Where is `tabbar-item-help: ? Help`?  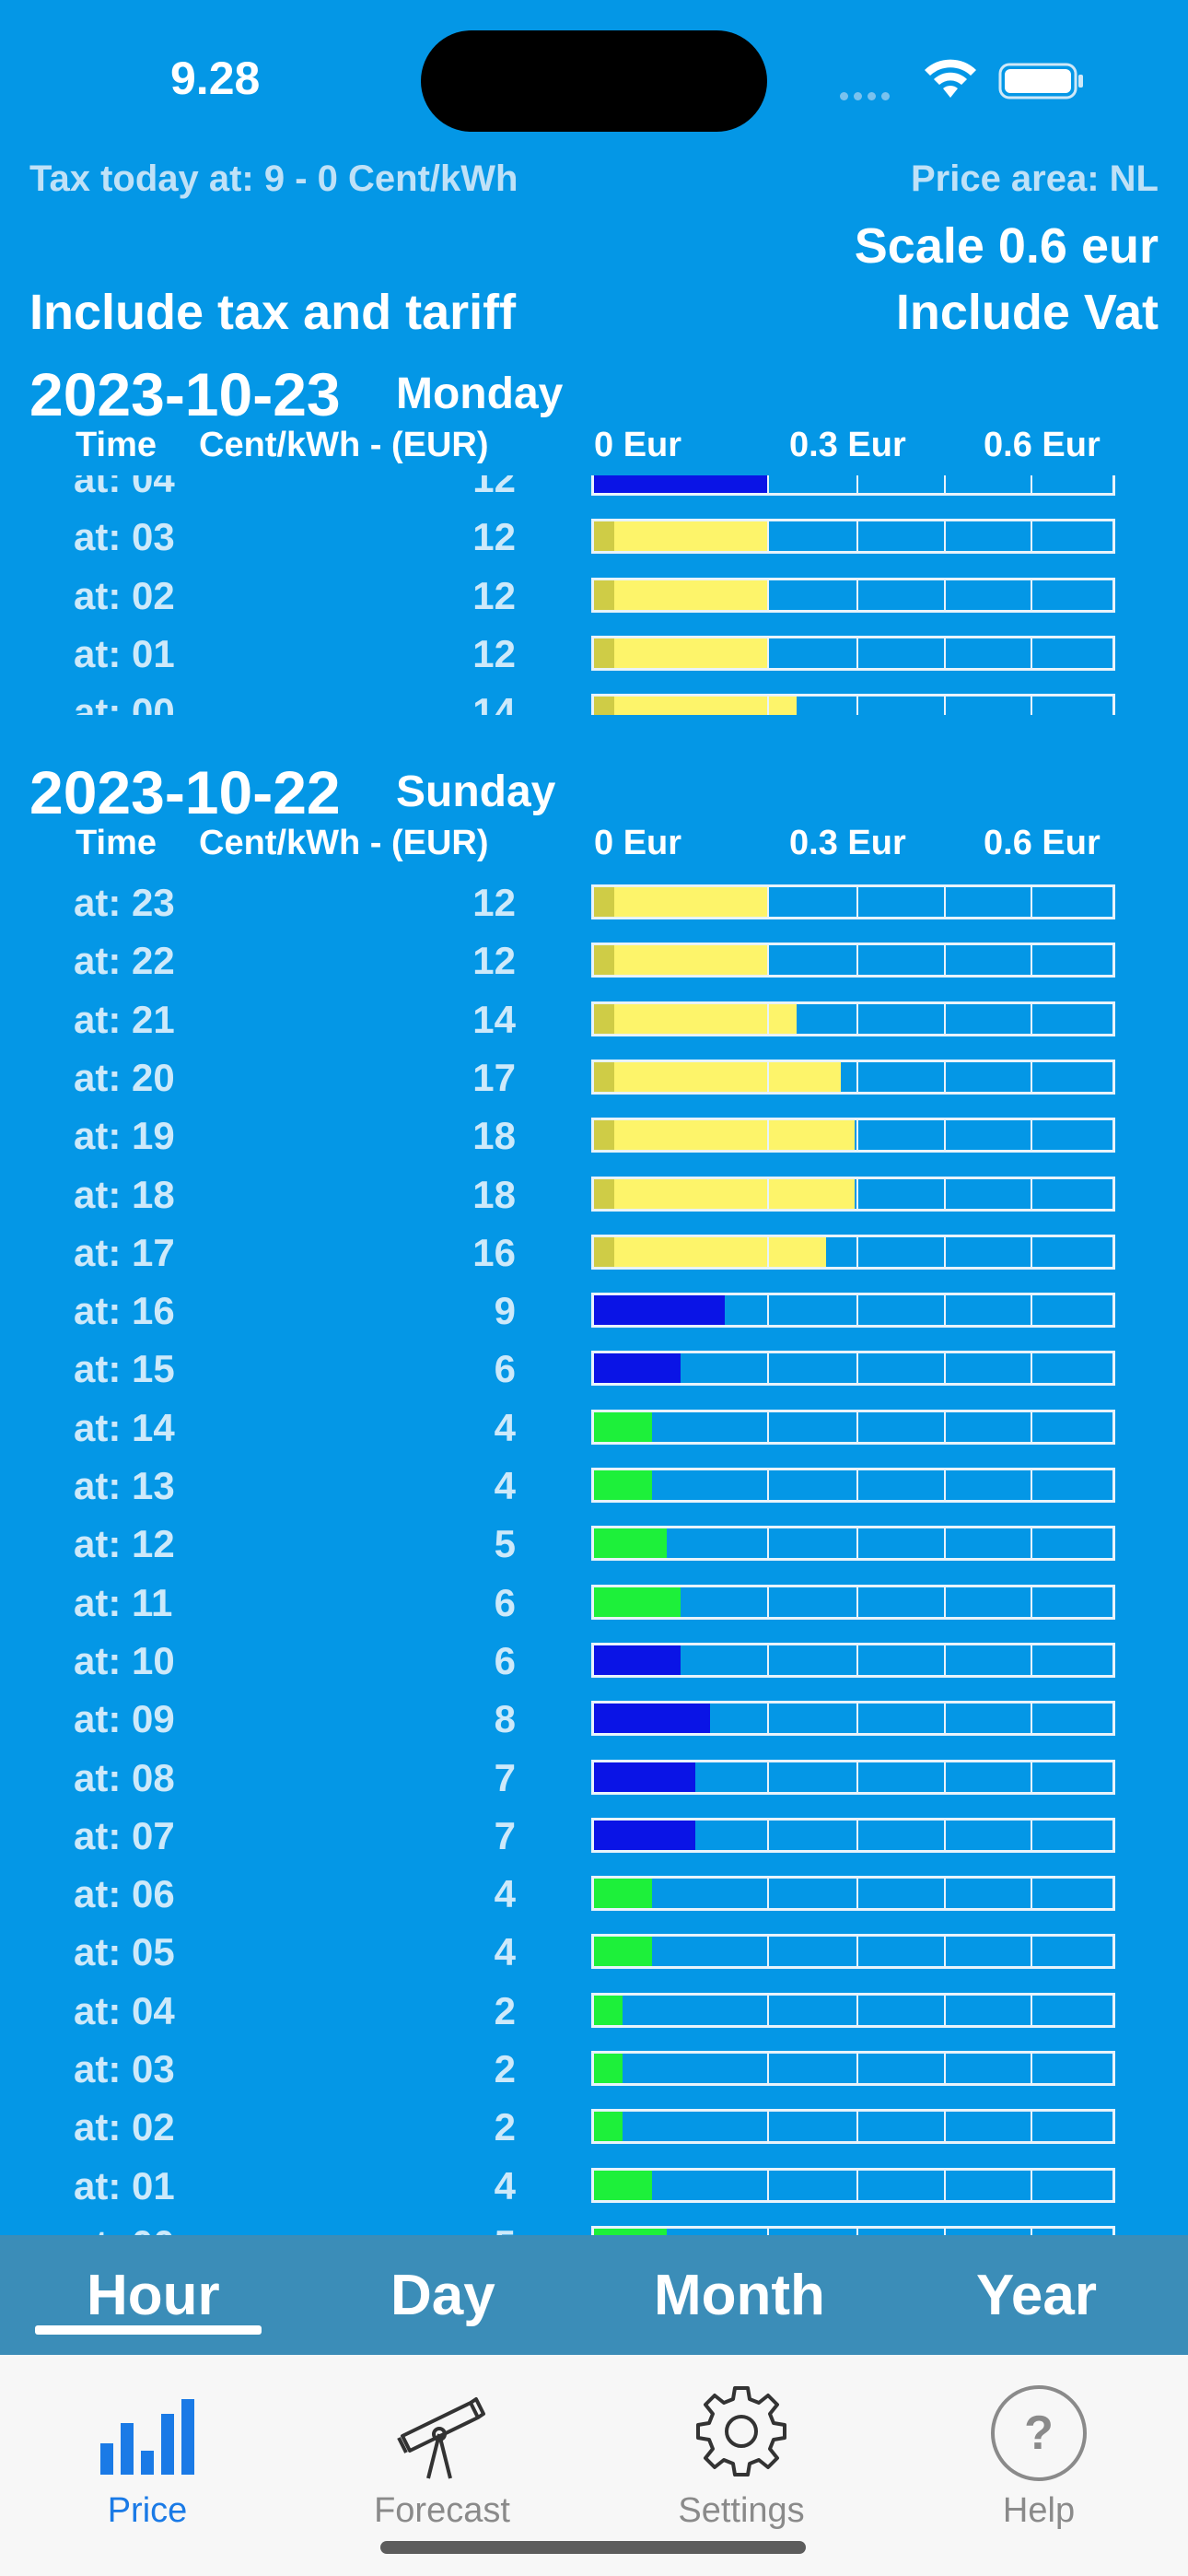 tabbar-item-help: ? Help is located at coordinates (1039, 2447).